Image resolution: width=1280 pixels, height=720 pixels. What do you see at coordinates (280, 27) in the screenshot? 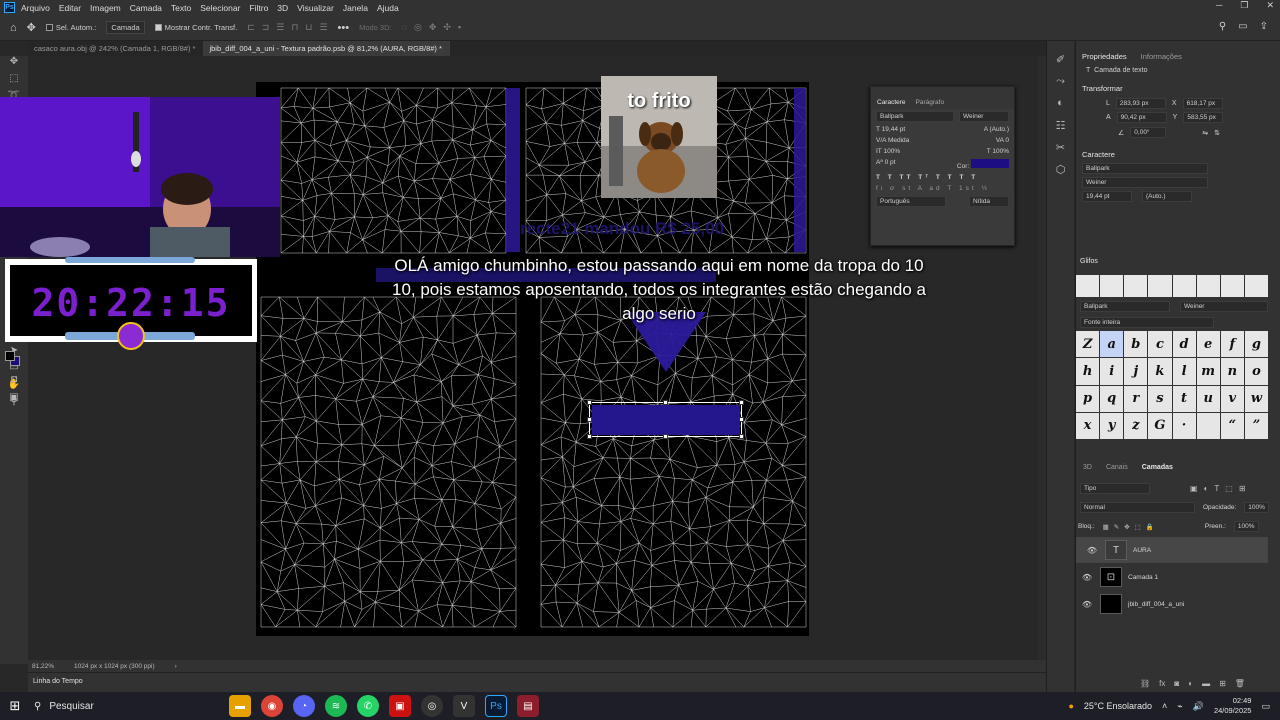
I see `align-right-icon: ☰` at bounding box center [280, 27].